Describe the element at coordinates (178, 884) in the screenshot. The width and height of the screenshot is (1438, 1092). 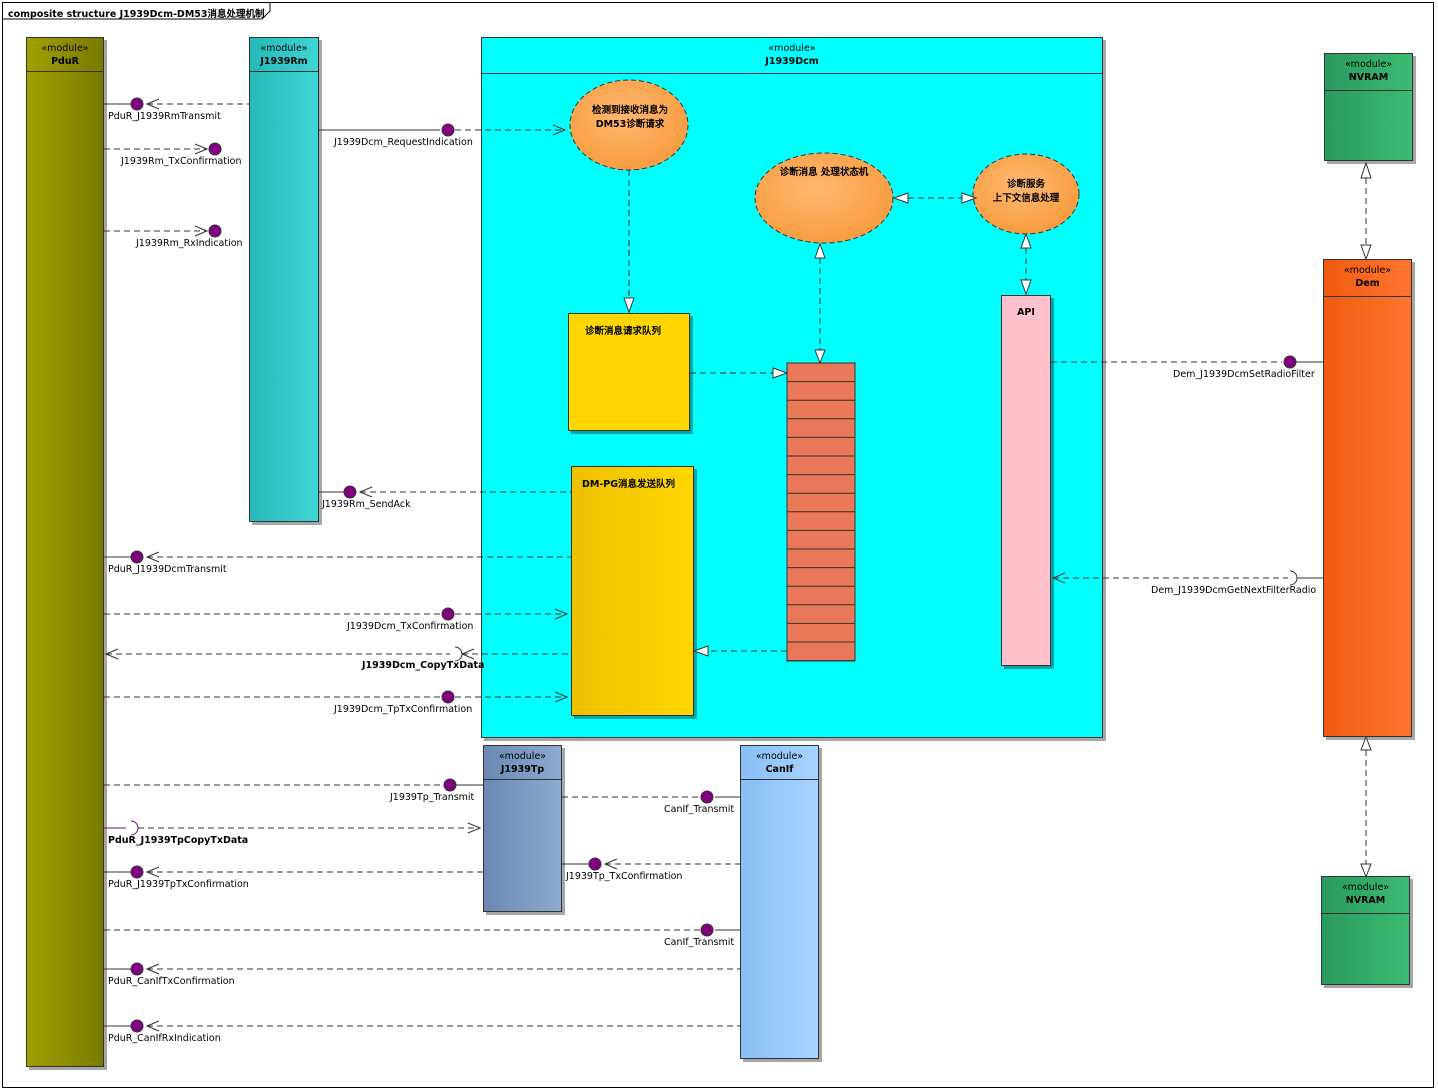
I see `label-pdur-j1939tptxconfirmation: PduR_J1939TpTxConfirmation` at that location.